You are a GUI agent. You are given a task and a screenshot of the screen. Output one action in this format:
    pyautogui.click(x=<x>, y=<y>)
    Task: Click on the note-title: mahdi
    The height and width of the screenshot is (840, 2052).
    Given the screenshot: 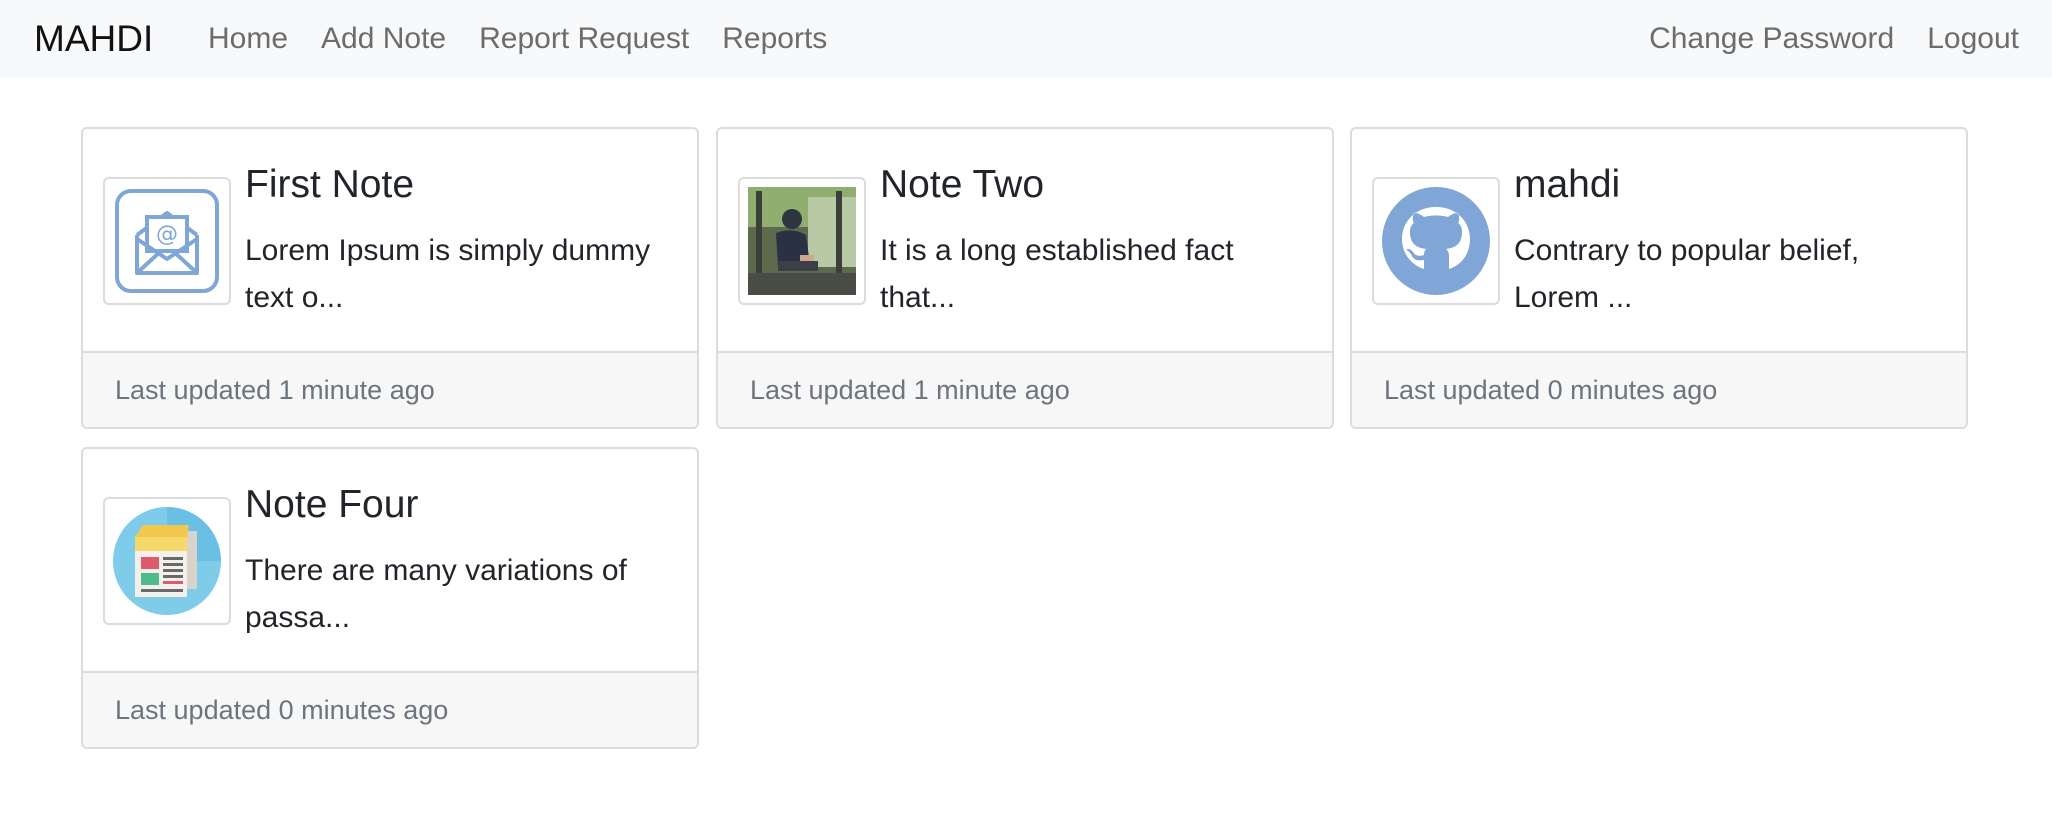 What is the action you would take?
    pyautogui.click(x=1567, y=184)
    